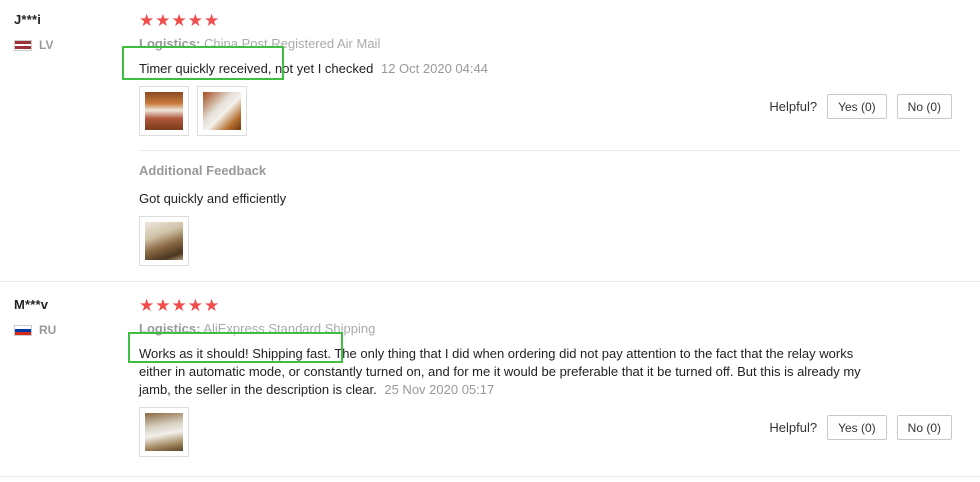 This screenshot has width=980, height=482. What do you see at coordinates (31, 304) in the screenshot?
I see `username: M***v` at bounding box center [31, 304].